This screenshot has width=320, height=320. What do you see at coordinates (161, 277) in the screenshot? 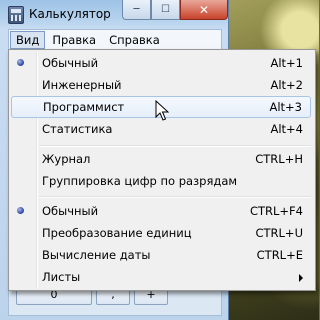
I see `menu-item-worksheets: Листы` at bounding box center [161, 277].